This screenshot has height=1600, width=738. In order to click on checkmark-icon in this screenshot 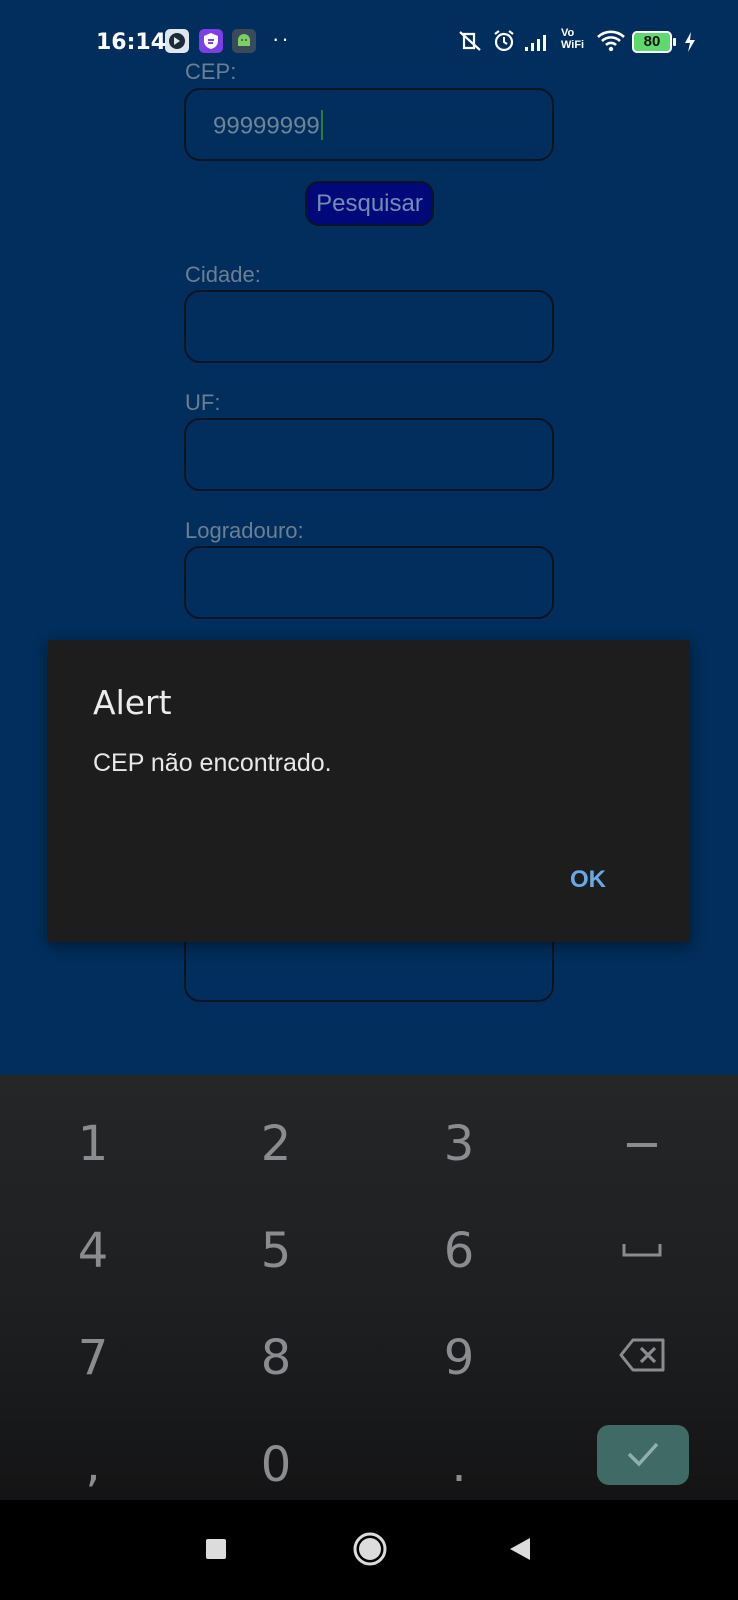, I will do `click(643, 1454)`.